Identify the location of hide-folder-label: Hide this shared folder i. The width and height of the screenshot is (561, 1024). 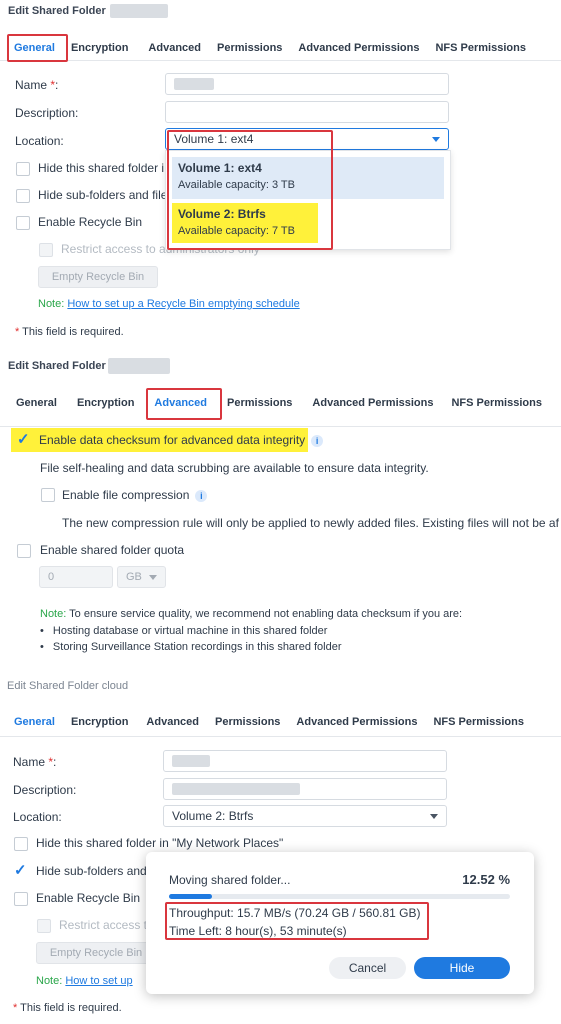
(101, 168).